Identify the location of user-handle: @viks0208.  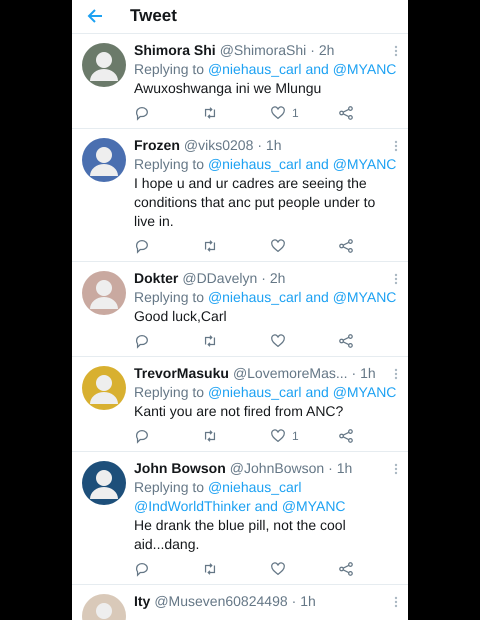
(219, 145).